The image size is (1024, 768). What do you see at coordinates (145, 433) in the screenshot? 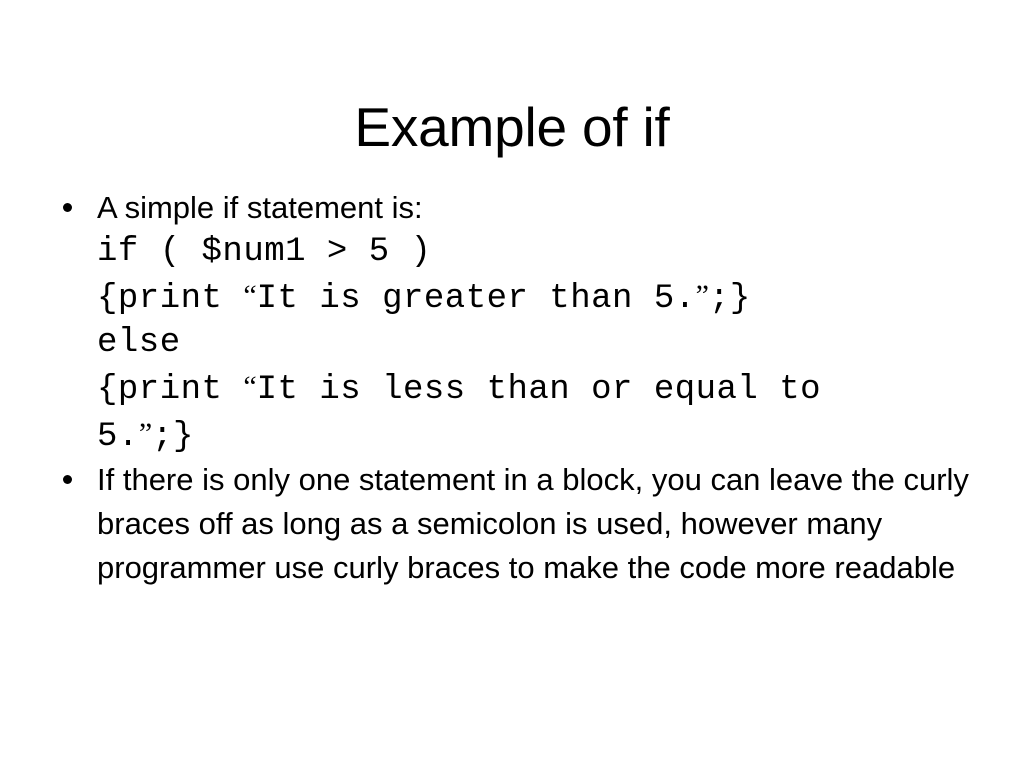
I see `code-line-5-close-quote: ”` at bounding box center [145, 433].